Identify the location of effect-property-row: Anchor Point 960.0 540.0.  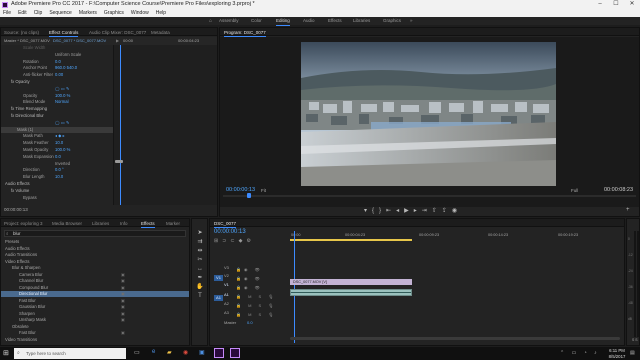
(57, 68).